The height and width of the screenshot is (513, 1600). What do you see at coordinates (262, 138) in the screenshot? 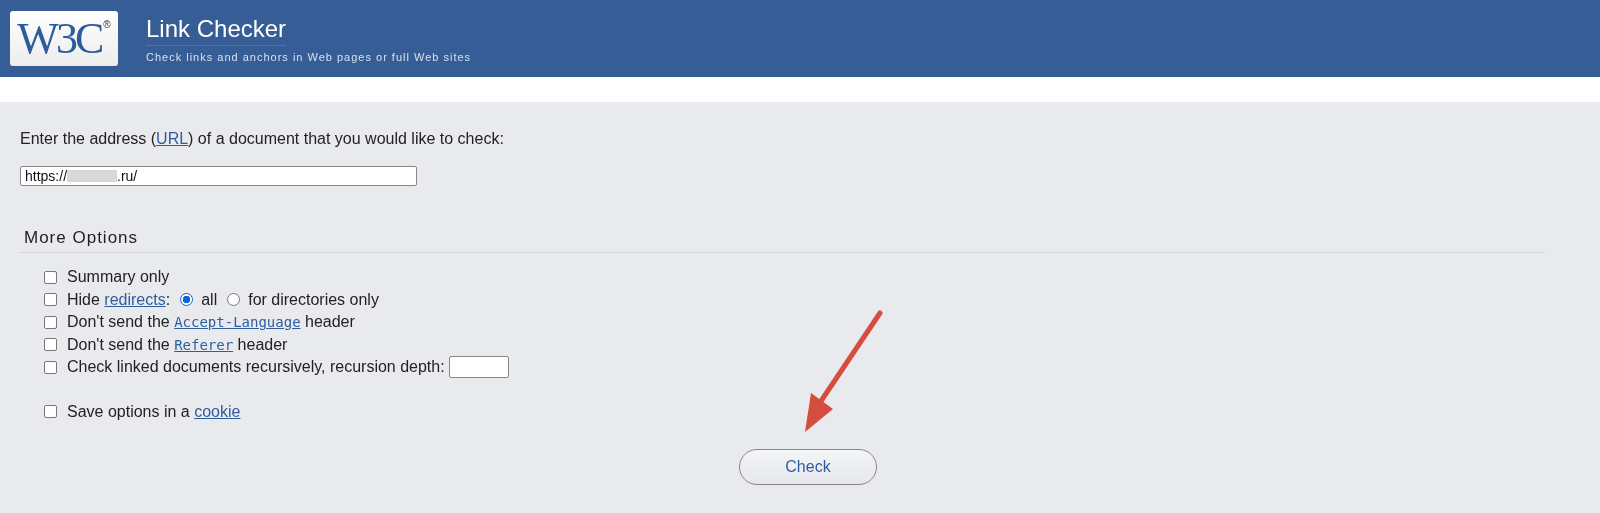
I see `url-prompt: Enter the address (URL) of a document that you would like to check:` at bounding box center [262, 138].